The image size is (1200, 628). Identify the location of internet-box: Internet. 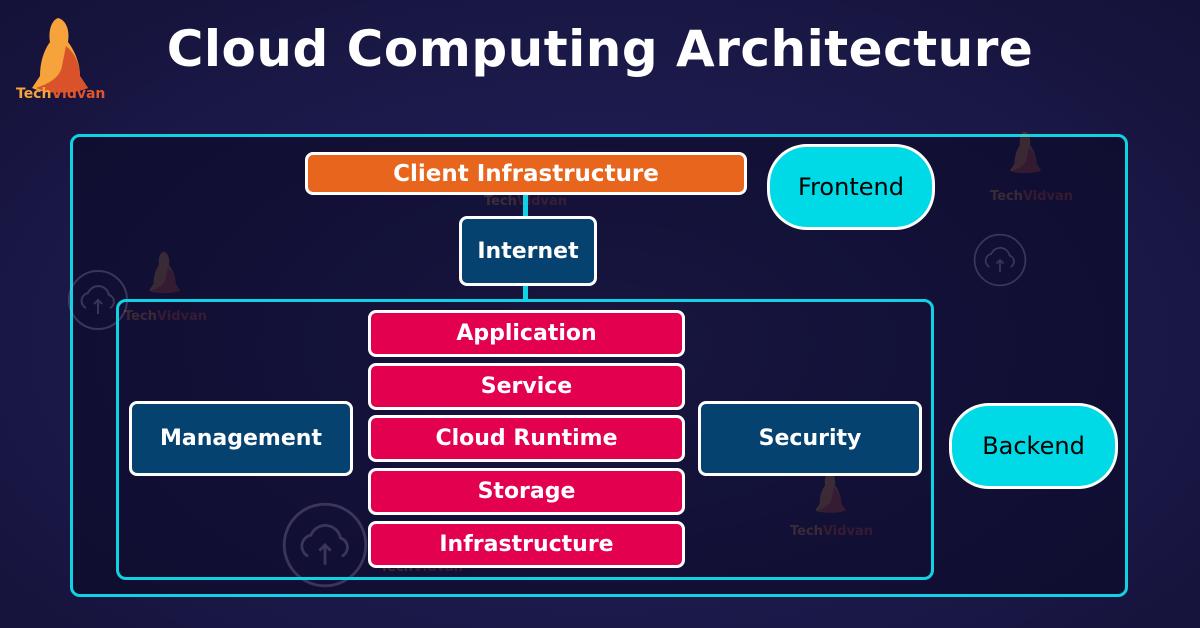
(528, 251).